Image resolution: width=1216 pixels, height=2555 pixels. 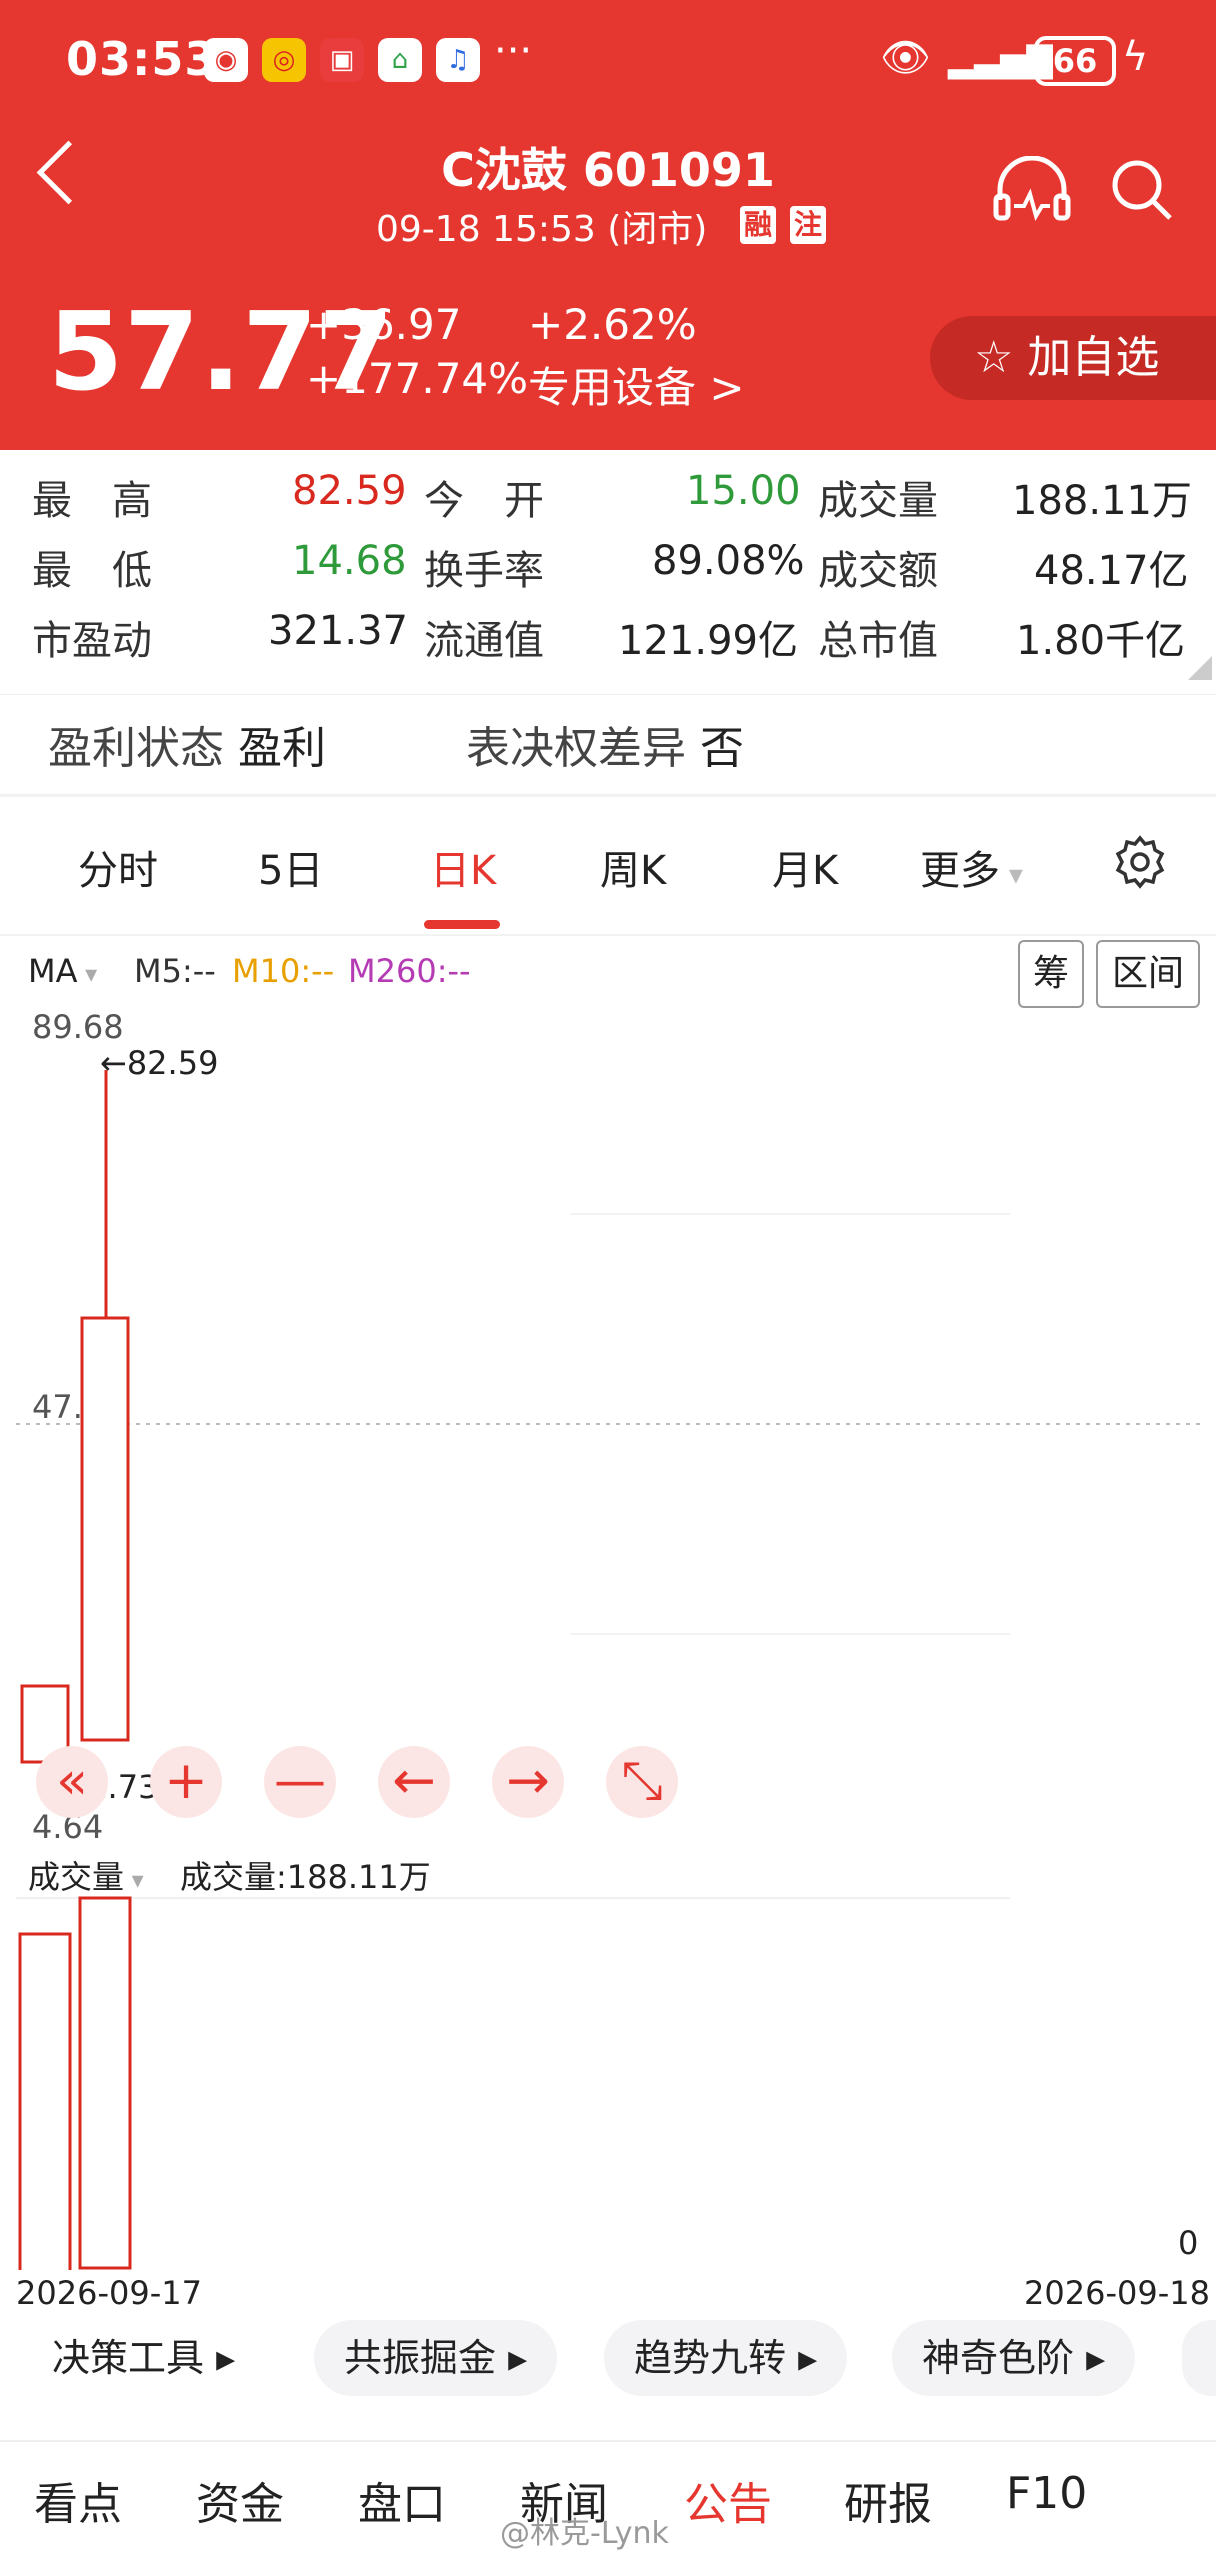 I want to click on stat-value: 14.68, so click(x=349, y=561).